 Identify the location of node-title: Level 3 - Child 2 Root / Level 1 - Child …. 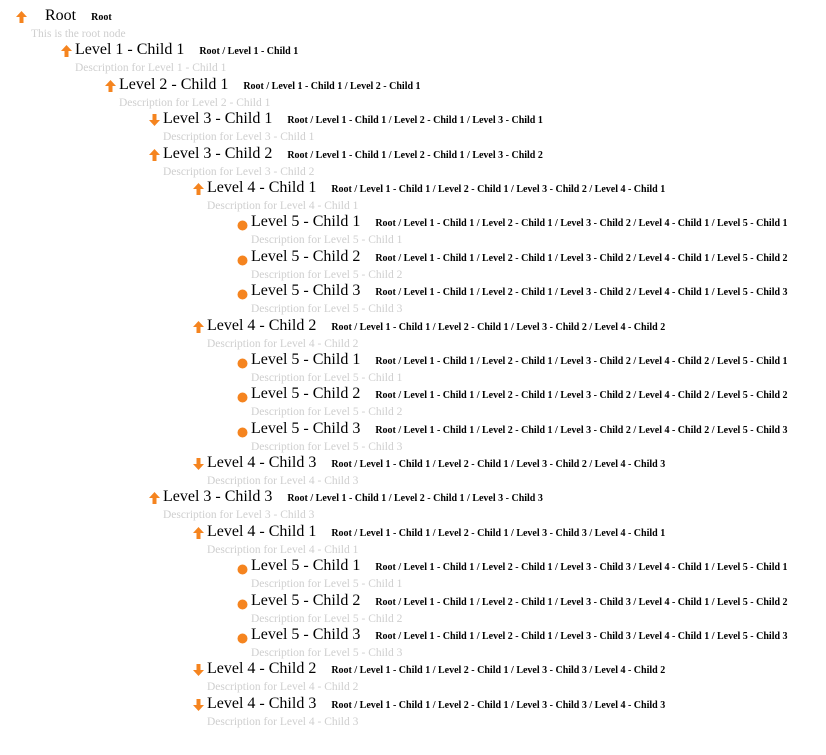
(353, 155).